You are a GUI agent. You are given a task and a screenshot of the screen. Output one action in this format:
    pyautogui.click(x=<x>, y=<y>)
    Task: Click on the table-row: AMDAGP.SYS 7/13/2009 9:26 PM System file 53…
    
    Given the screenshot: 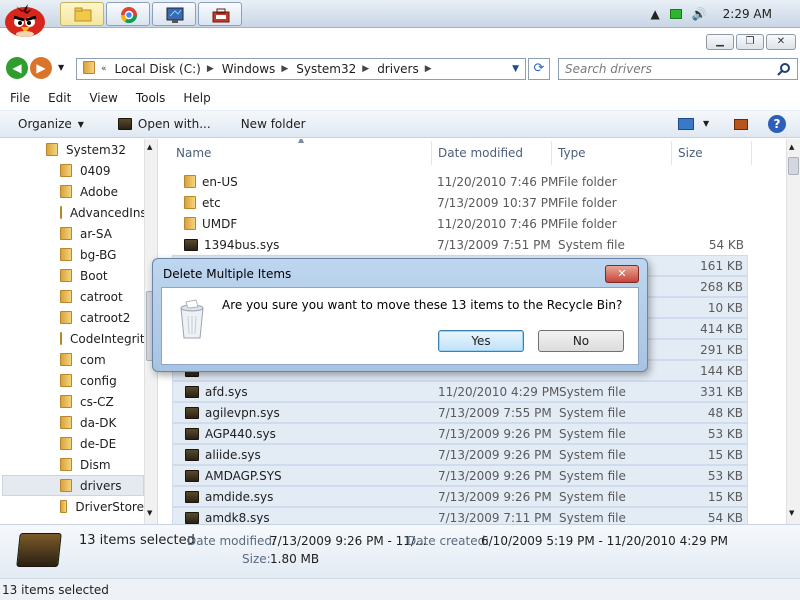 What is the action you would take?
    pyautogui.click(x=460, y=475)
    